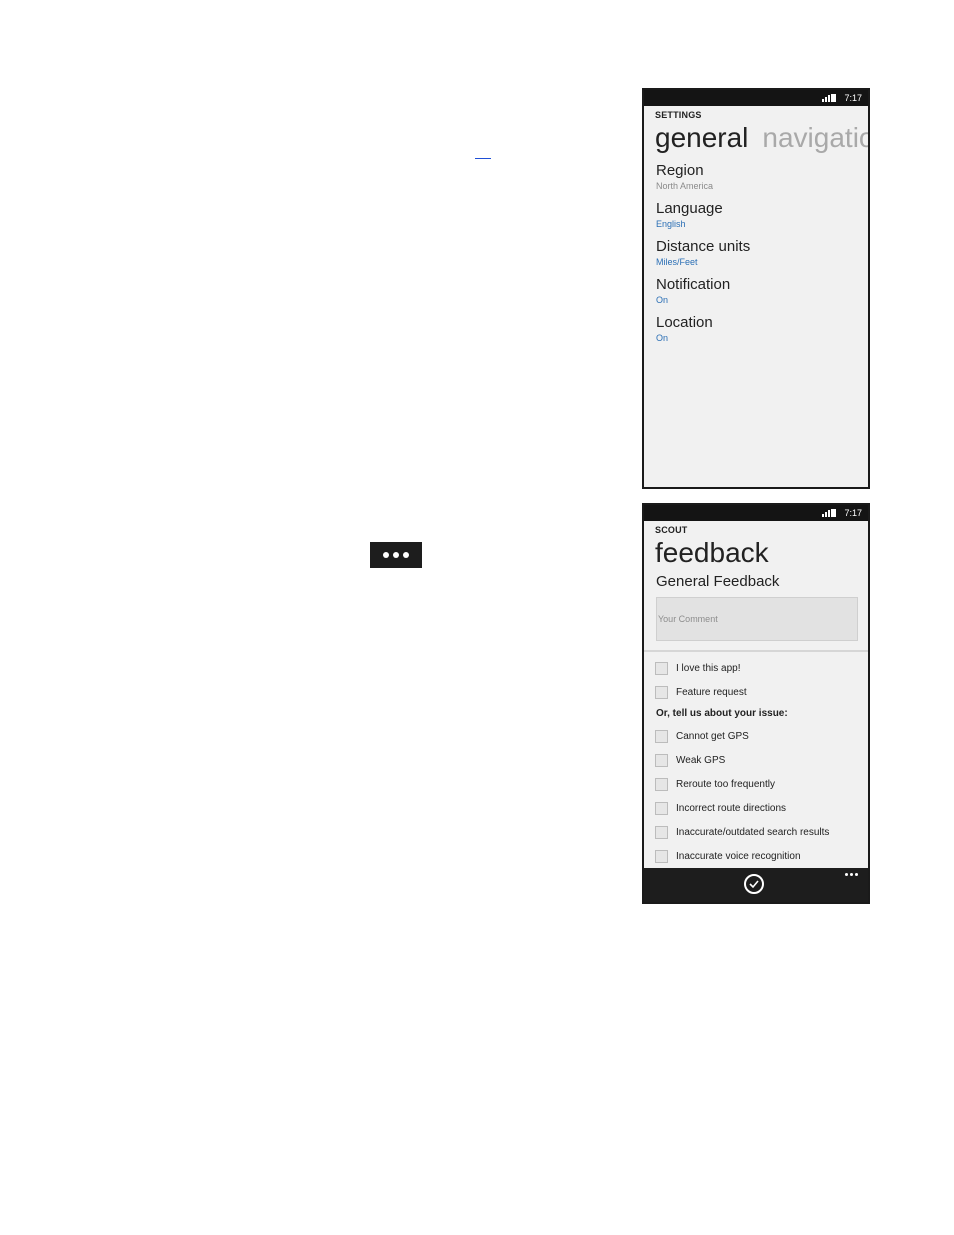 The height and width of the screenshot is (1235, 954). I want to click on checkbox-issue: Inaccurate voice recognition, so click(756, 856).